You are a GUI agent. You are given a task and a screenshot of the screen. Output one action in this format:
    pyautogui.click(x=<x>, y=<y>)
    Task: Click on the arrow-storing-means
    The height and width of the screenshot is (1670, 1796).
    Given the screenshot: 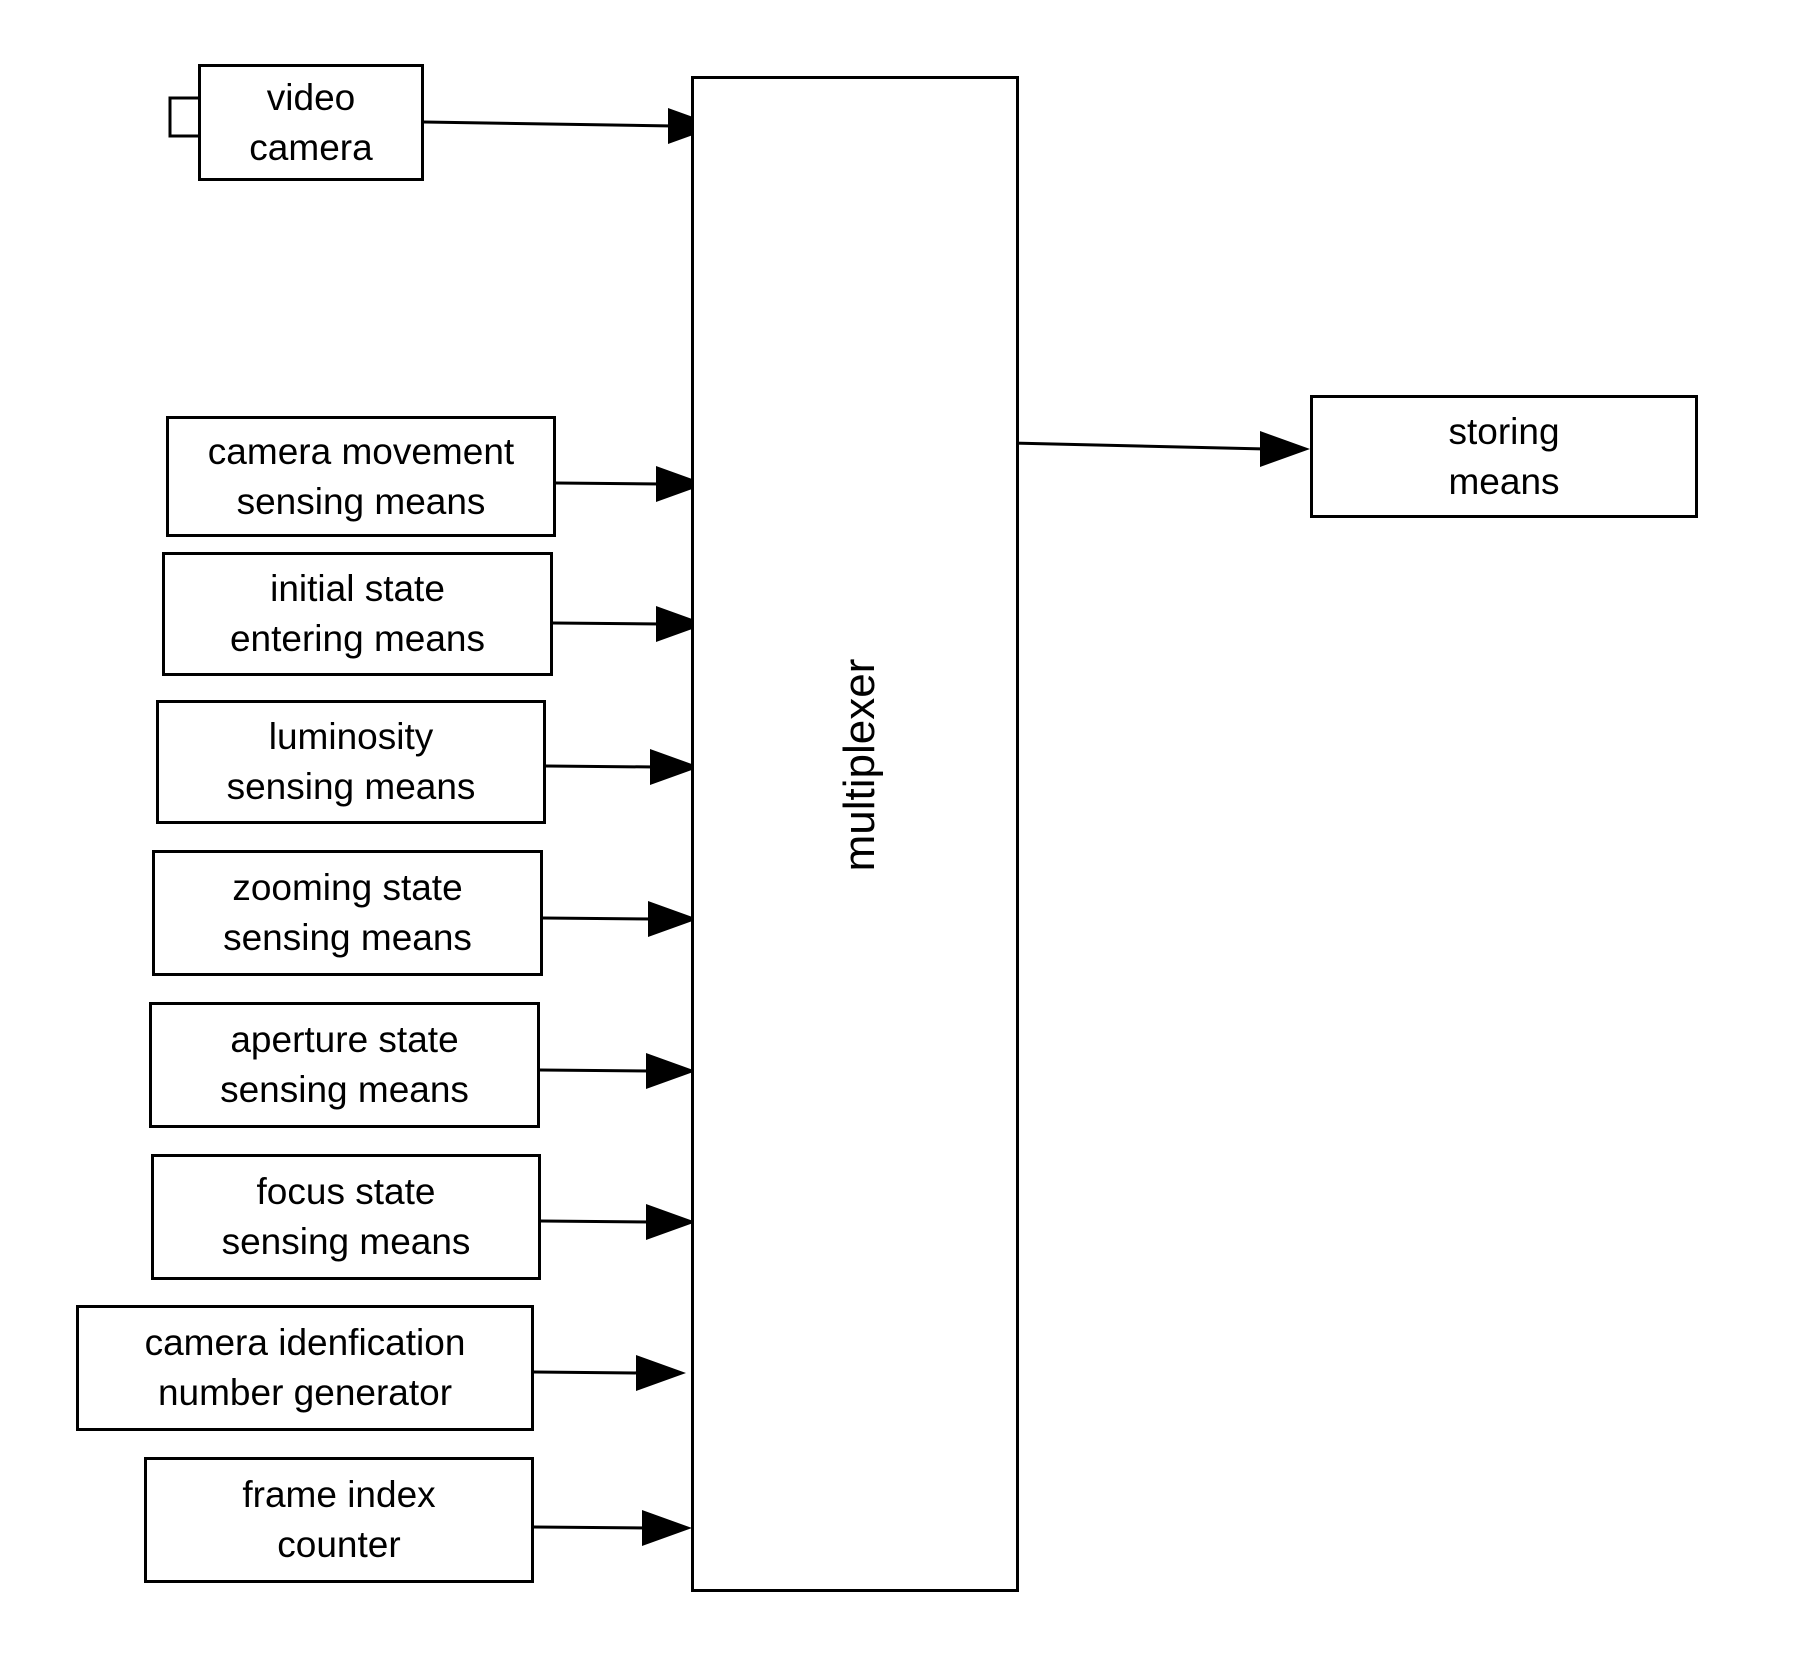 What is the action you would take?
    pyautogui.click(x=1139, y=446)
    